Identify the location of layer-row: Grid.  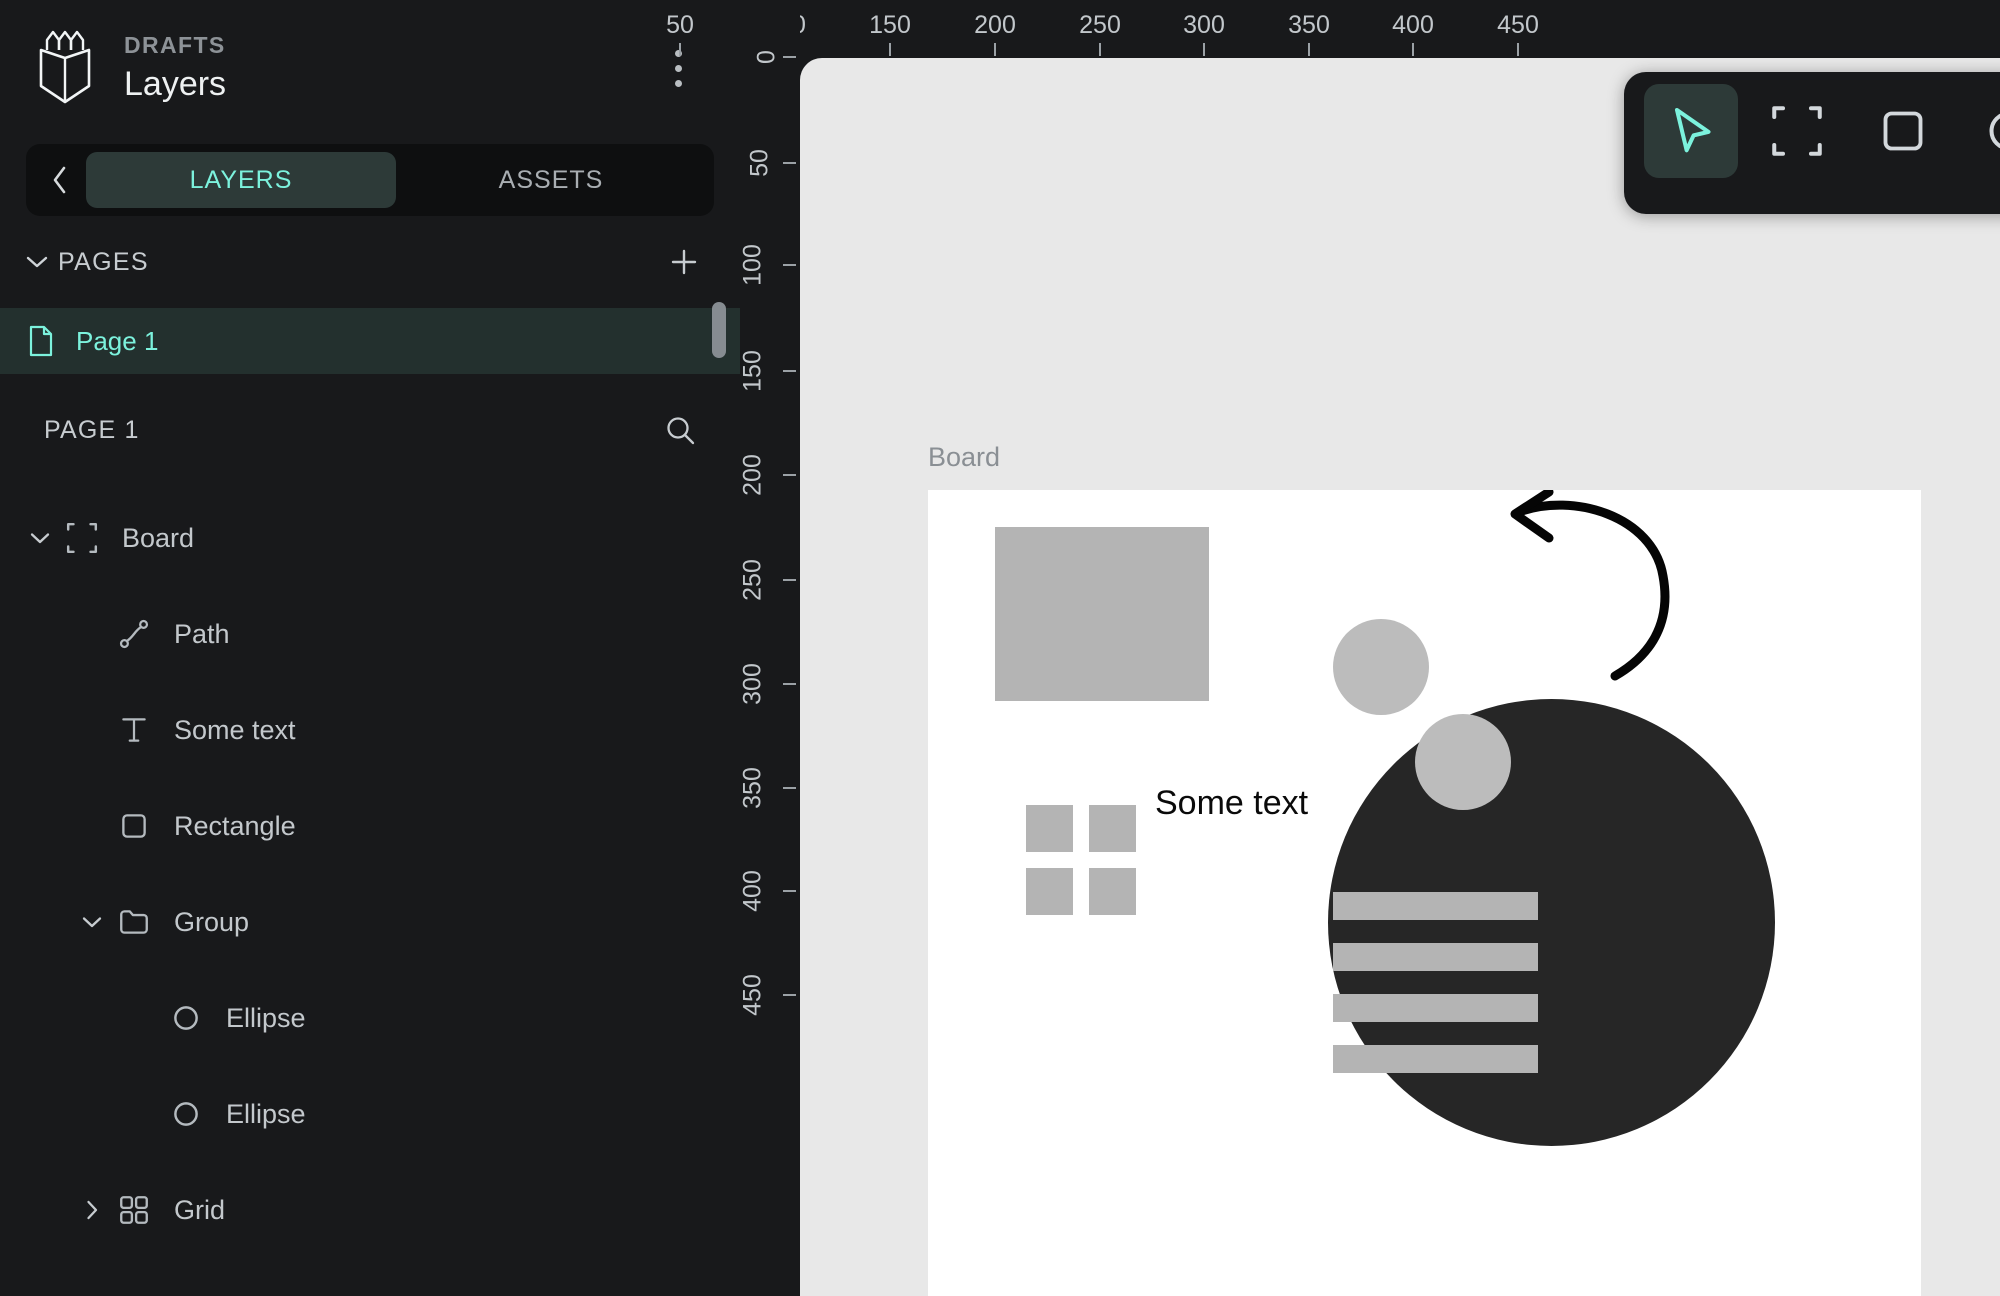
(370, 1210).